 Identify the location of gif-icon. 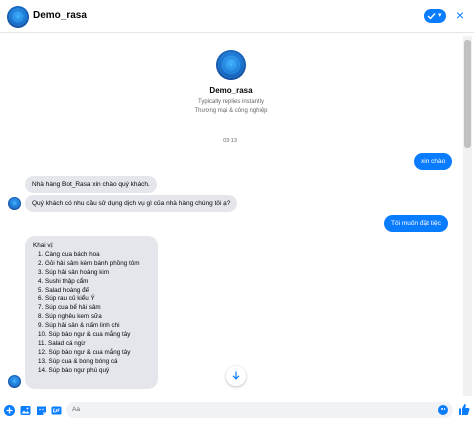
(56, 410).